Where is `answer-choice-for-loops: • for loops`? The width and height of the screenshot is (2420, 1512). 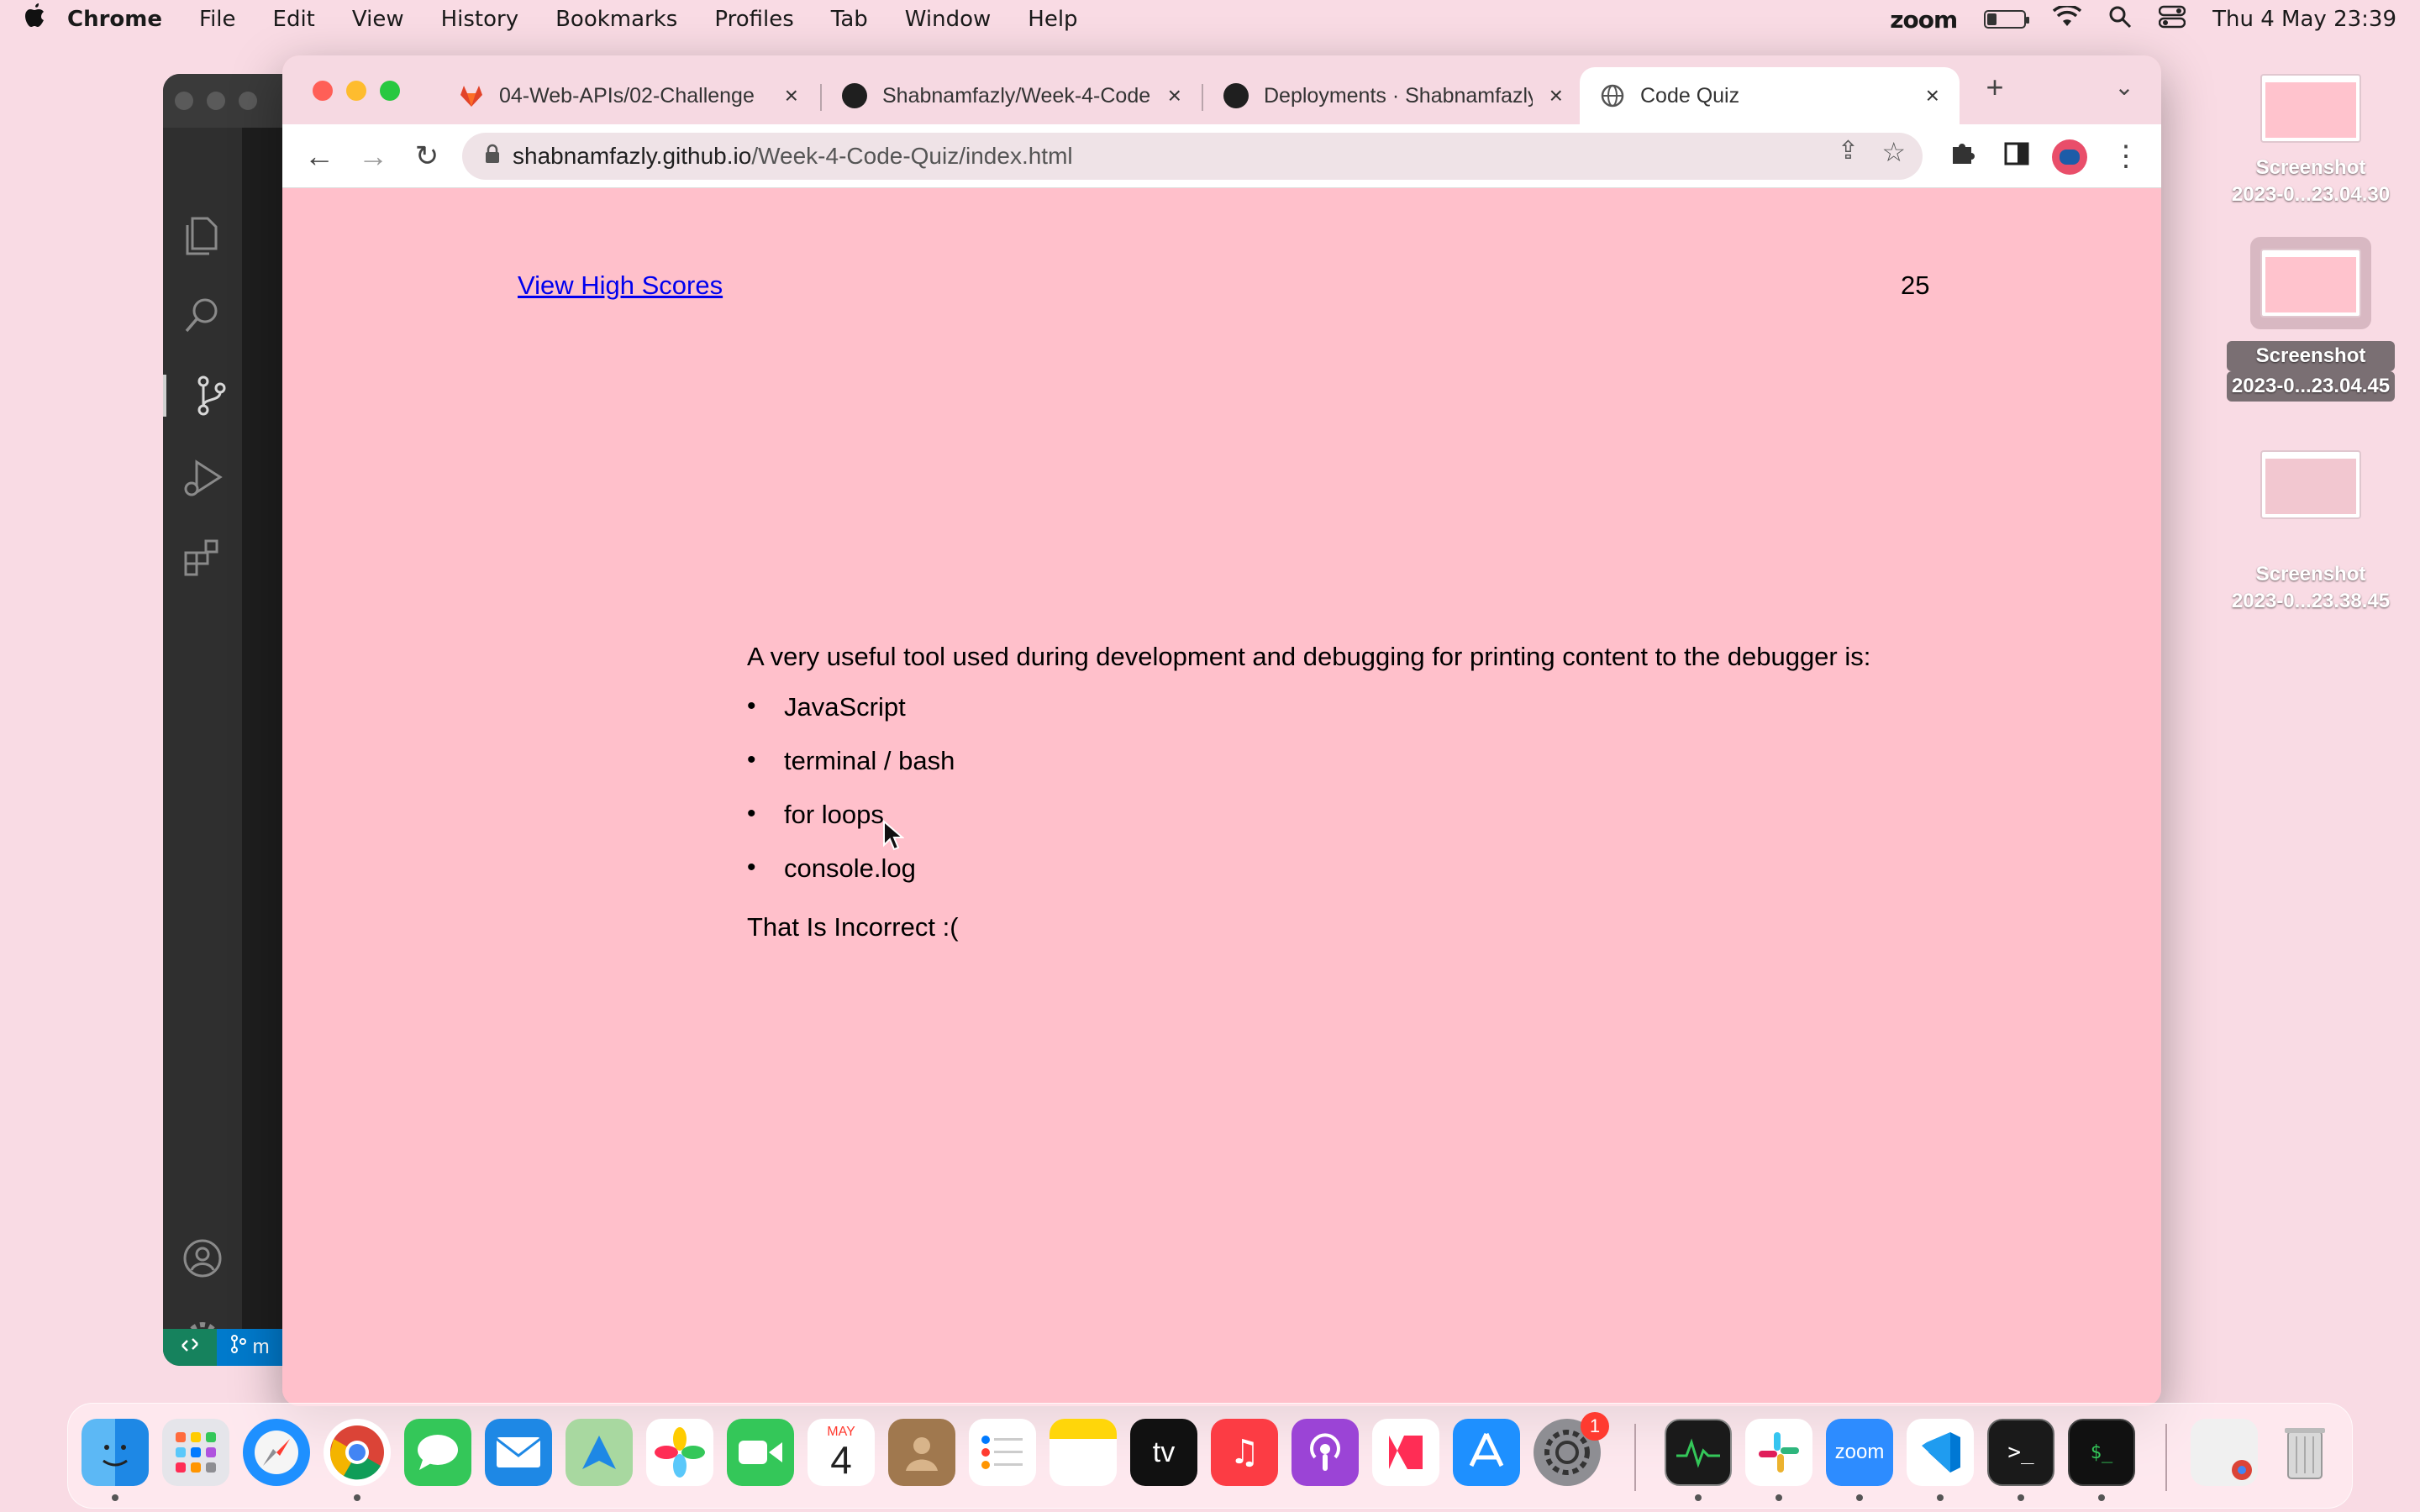
answer-choice-for-loops: • for loops is located at coordinates (851, 826).